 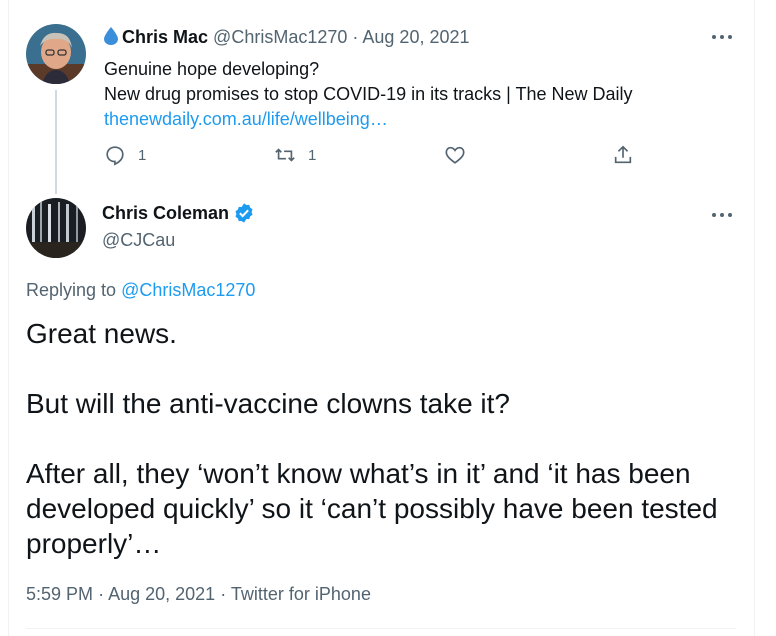 What do you see at coordinates (280, 37) in the screenshot?
I see `parent-handle: @ChrisMac1270` at bounding box center [280, 37].